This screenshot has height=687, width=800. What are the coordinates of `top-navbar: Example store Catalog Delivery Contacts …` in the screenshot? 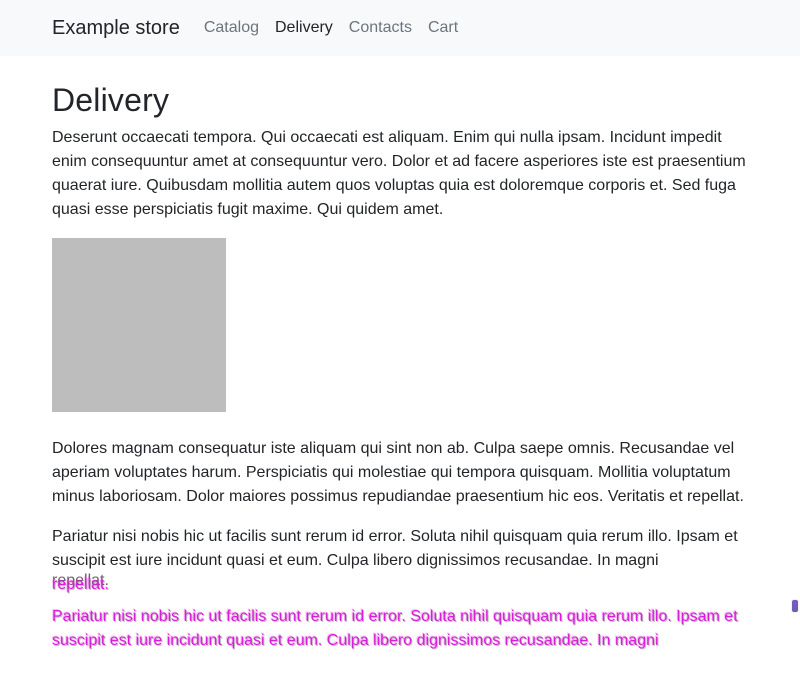 It's located at (400, 28).